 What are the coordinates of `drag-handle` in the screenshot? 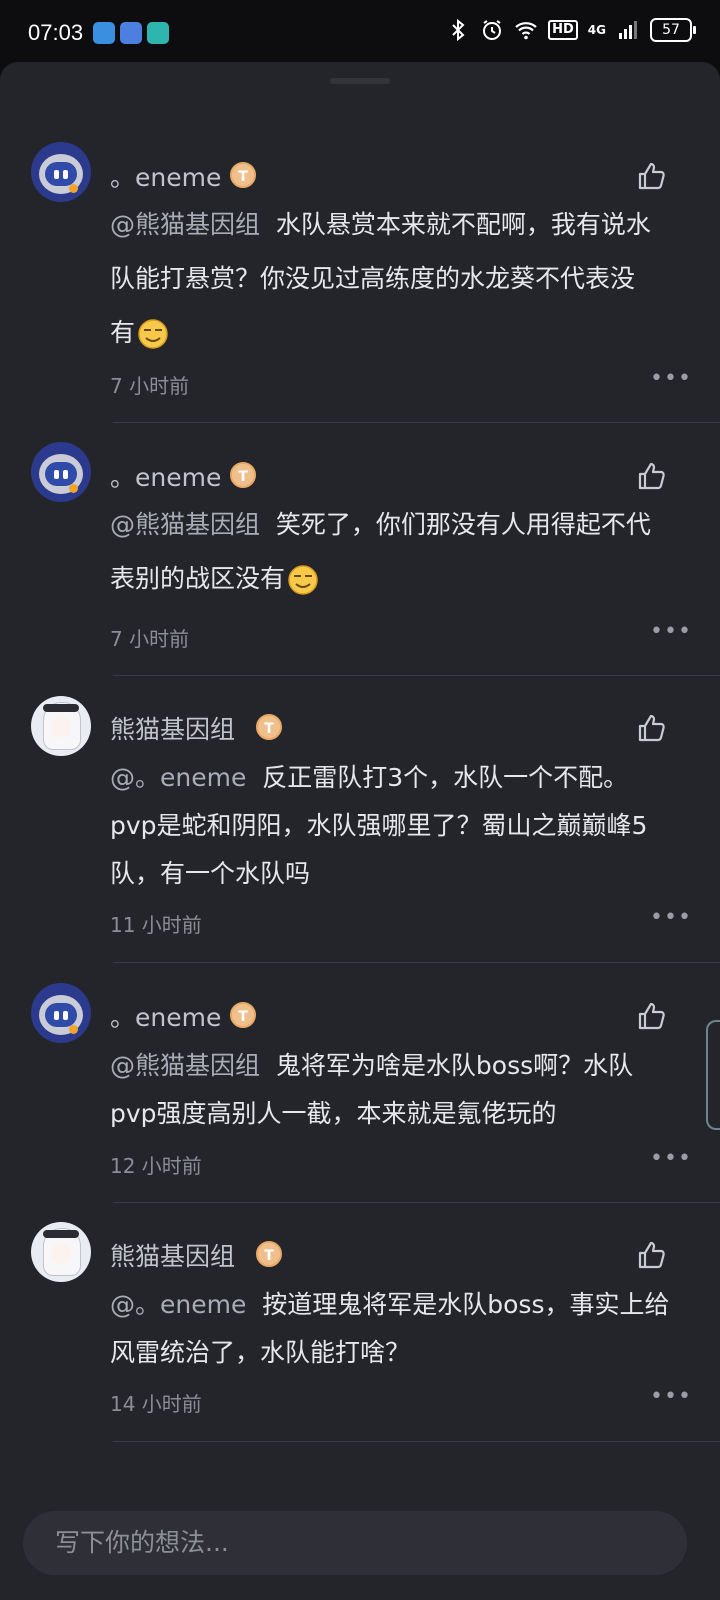 It's located at (360, 81).